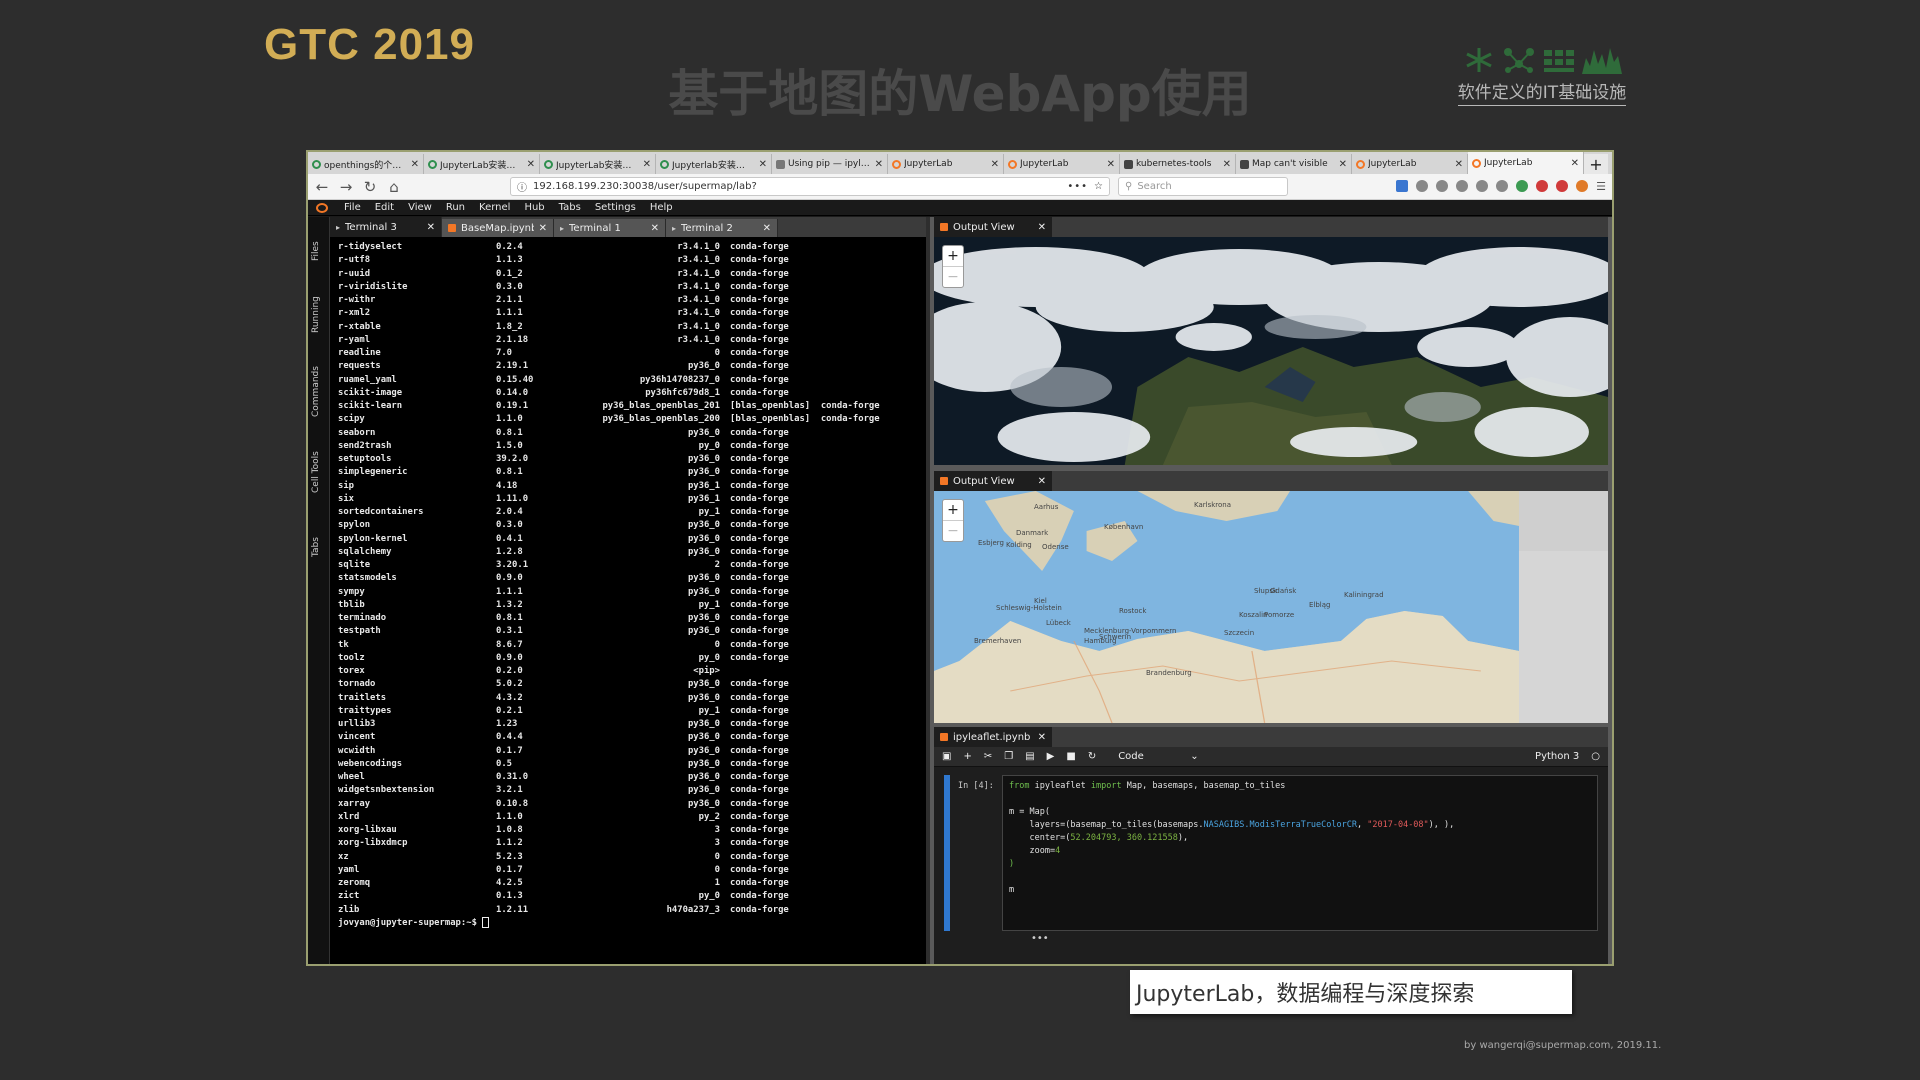 The width and height of the screenshot is (1920, 1080). I want to click on menu-tabs: Tabs, so click(570, 207).